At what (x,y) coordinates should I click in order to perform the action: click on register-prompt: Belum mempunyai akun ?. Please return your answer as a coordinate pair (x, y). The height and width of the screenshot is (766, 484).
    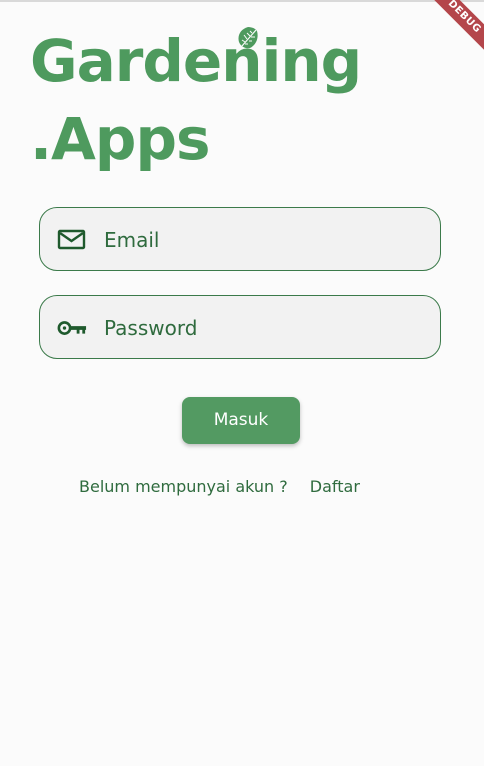
    Looking at the image, I should click on (183, 486).